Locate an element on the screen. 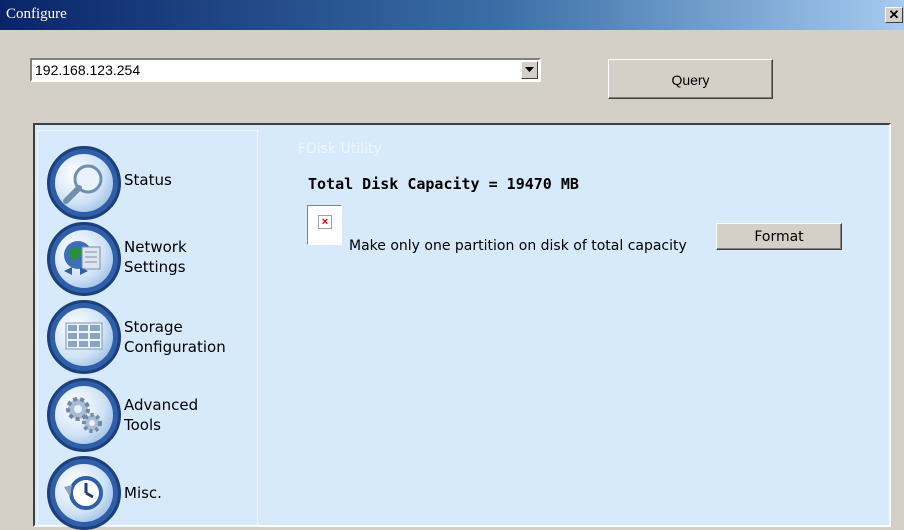 The image size is (904, 530). sidebar-item-misc is located at coordinates (84, 493).